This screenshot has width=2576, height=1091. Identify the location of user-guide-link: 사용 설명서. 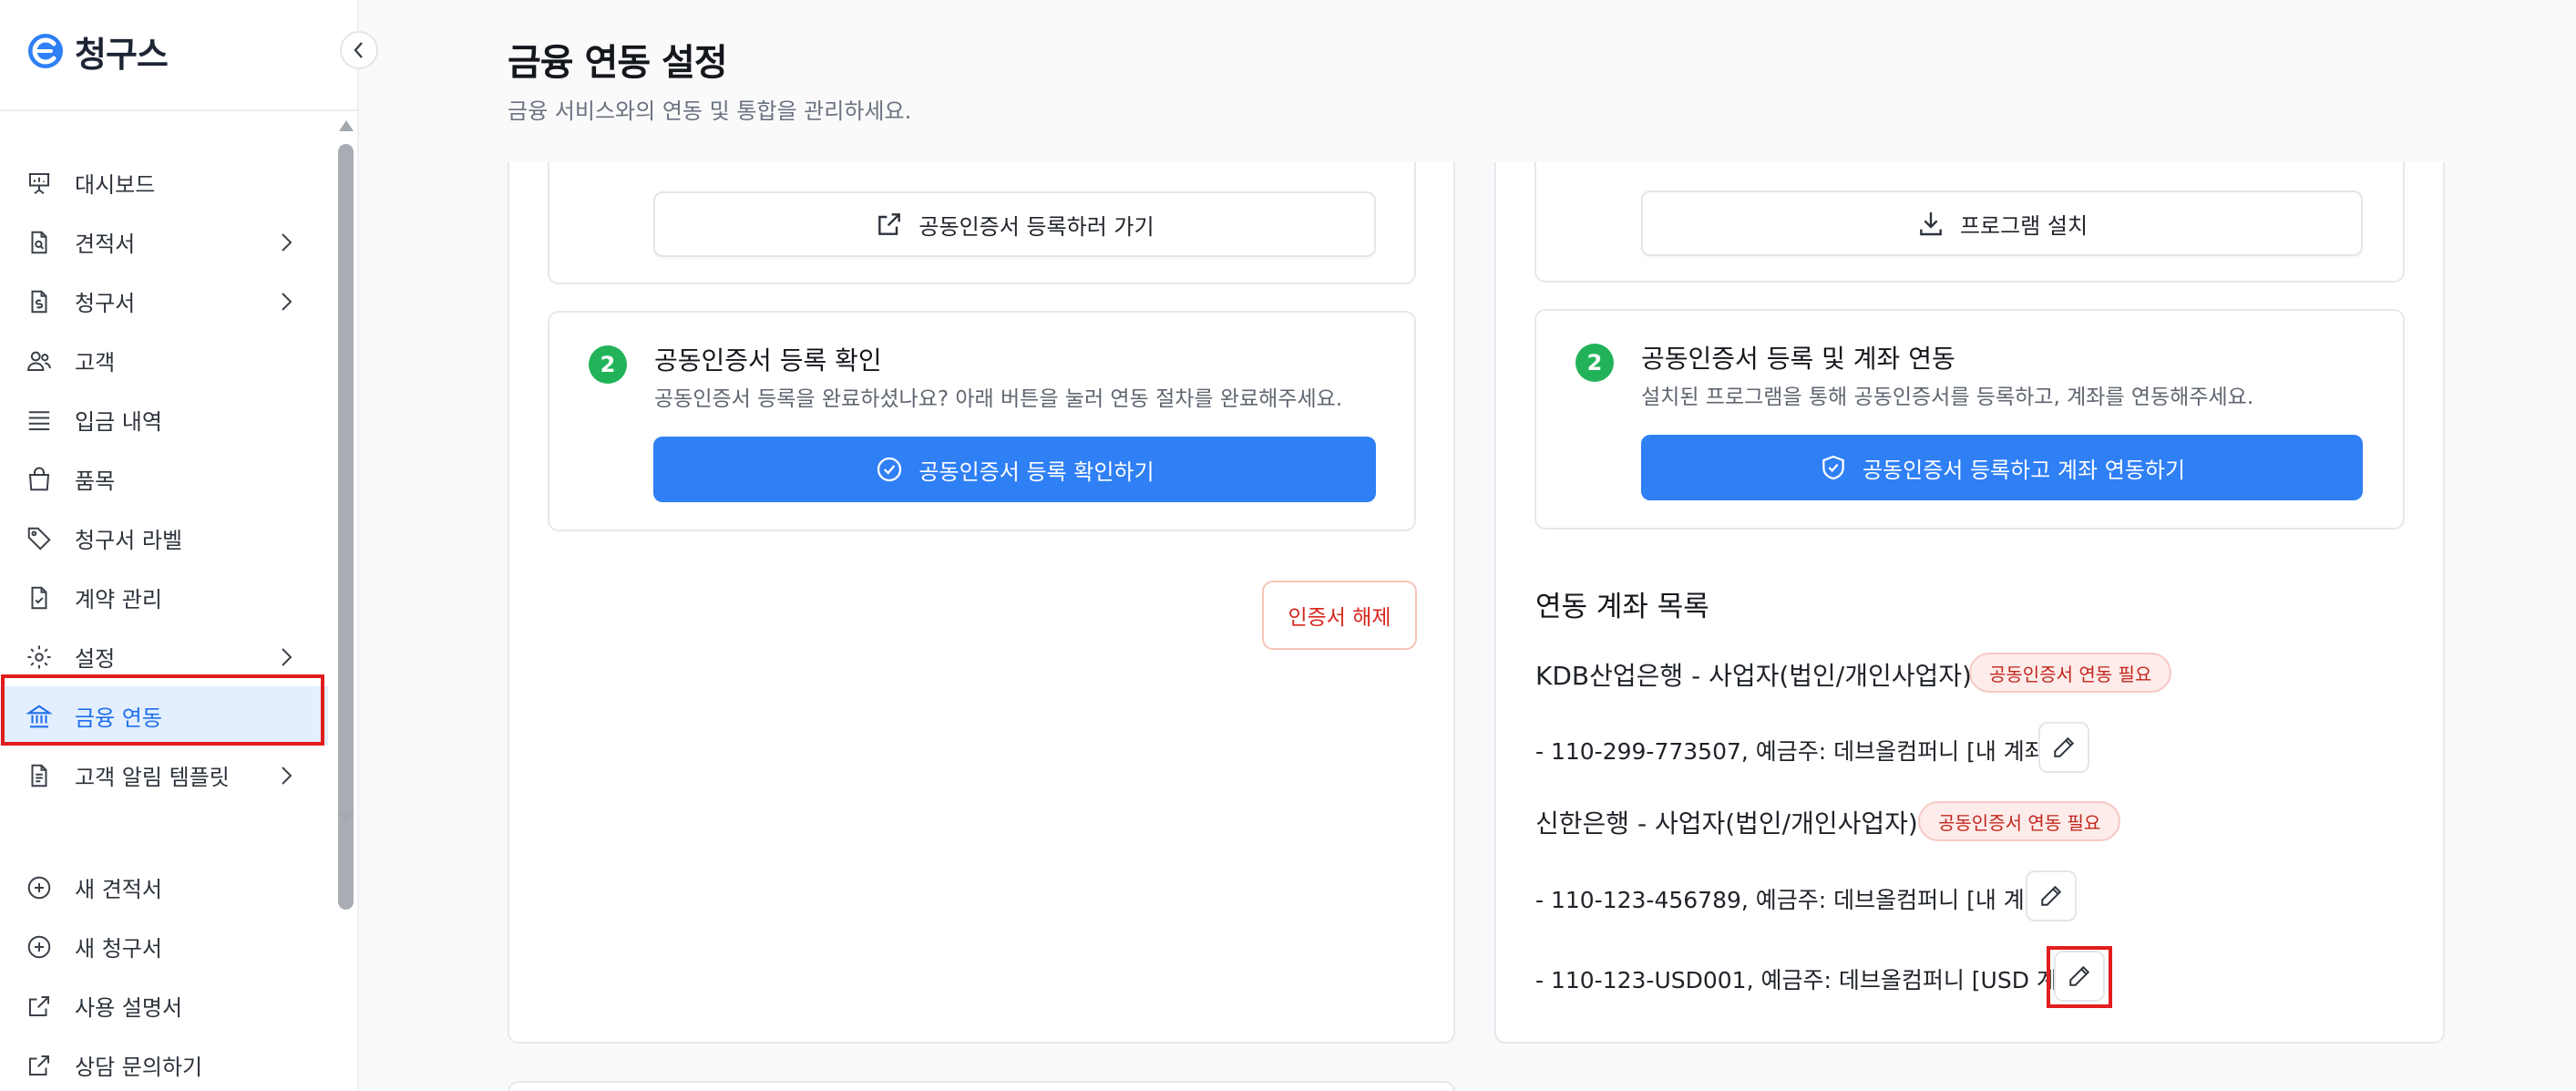
(164, 1005).